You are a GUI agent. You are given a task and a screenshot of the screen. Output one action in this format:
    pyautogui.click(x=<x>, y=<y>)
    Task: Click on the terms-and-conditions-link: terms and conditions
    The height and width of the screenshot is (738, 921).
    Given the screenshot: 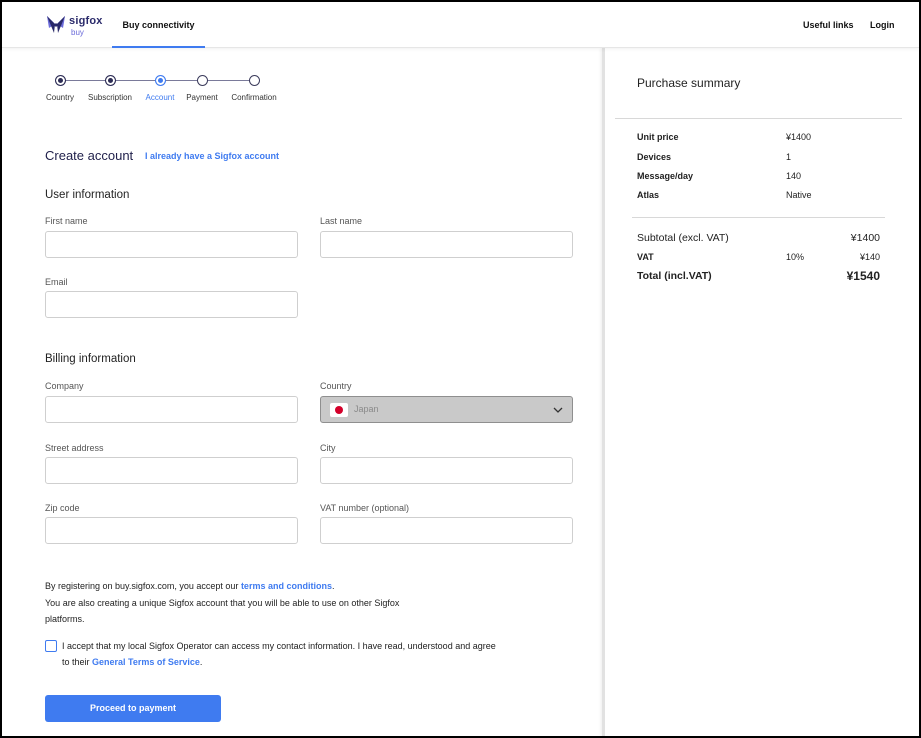 What is the action you would take?
    pyautogui.click(x=286, y=586)
    